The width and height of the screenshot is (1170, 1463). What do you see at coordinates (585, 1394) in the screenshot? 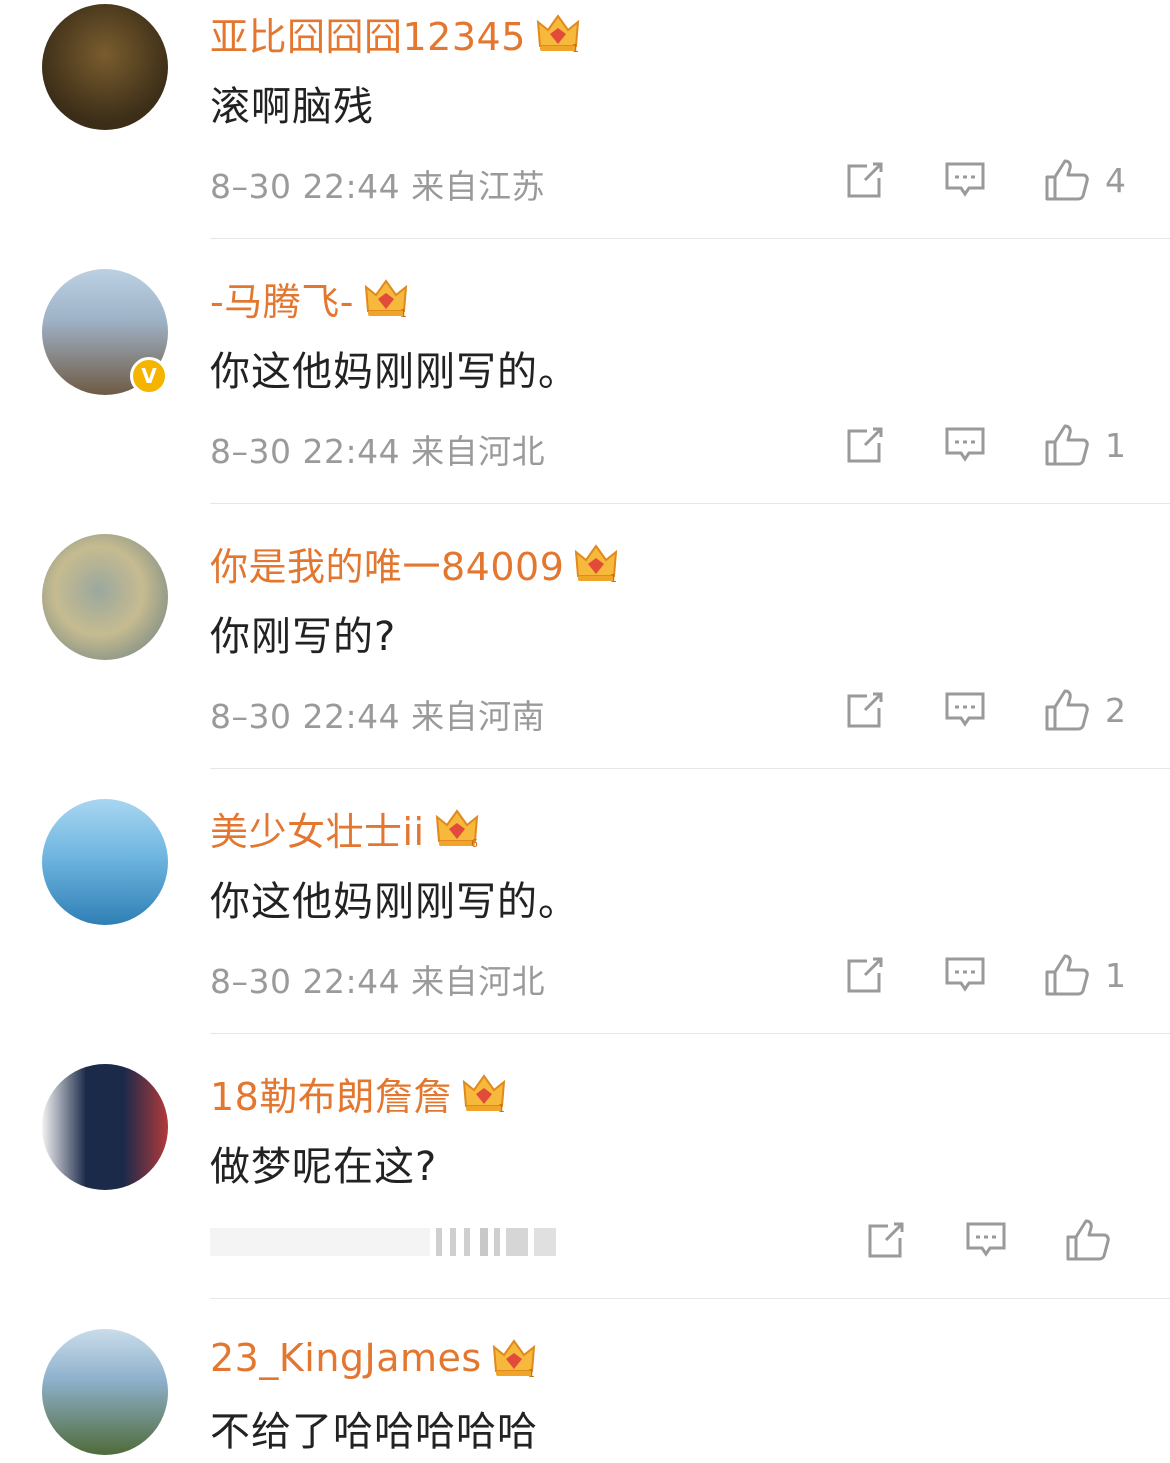
I see `comment-item: 23_KingJames 1 不给了哈哈哈哈哈` at bounding box center [585, 1394].